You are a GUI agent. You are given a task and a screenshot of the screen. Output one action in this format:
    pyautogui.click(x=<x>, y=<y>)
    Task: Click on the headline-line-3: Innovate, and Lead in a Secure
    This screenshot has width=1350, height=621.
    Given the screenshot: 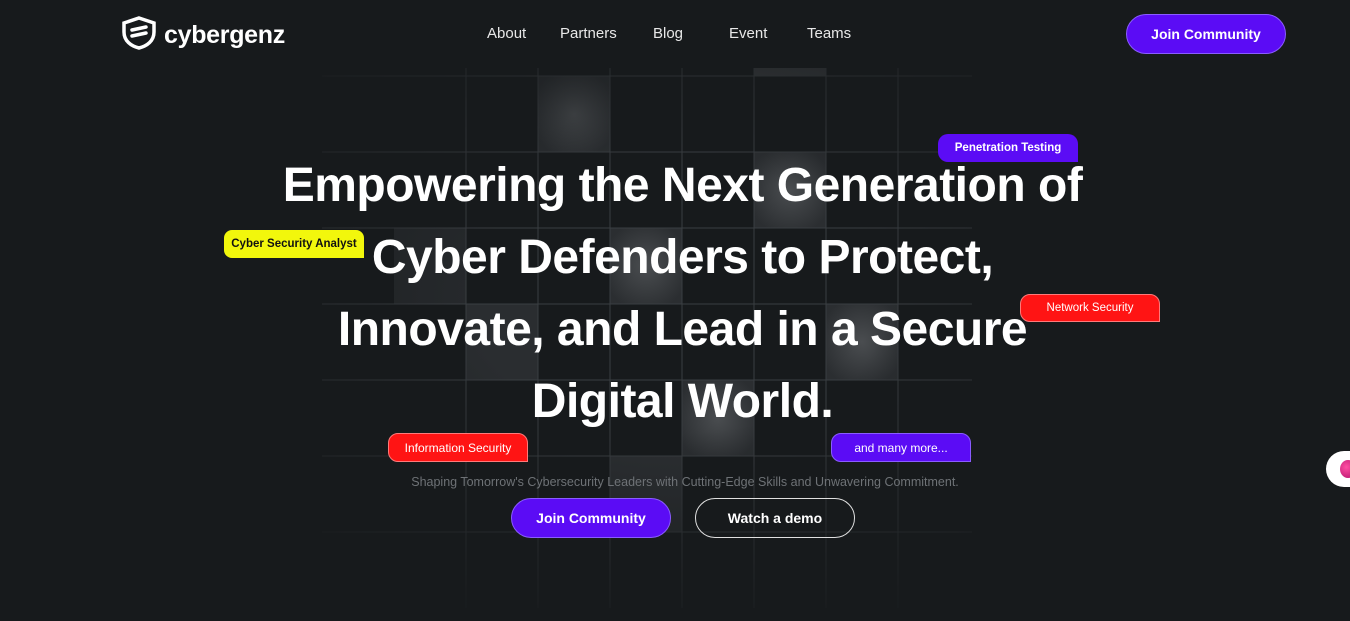 What is the action you would take?
    pyautogui.click(x=682, y=329)
    